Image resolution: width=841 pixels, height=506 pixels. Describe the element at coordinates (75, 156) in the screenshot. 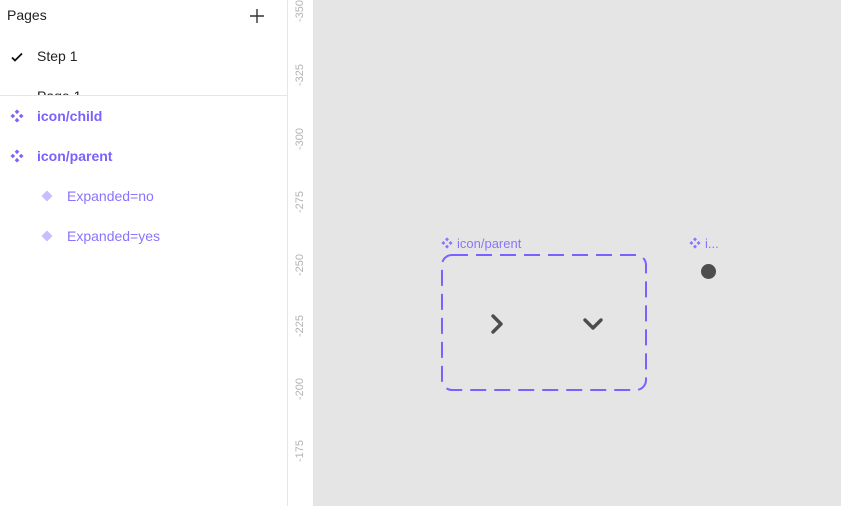

I see `layer-label: icon/parent` at that location.